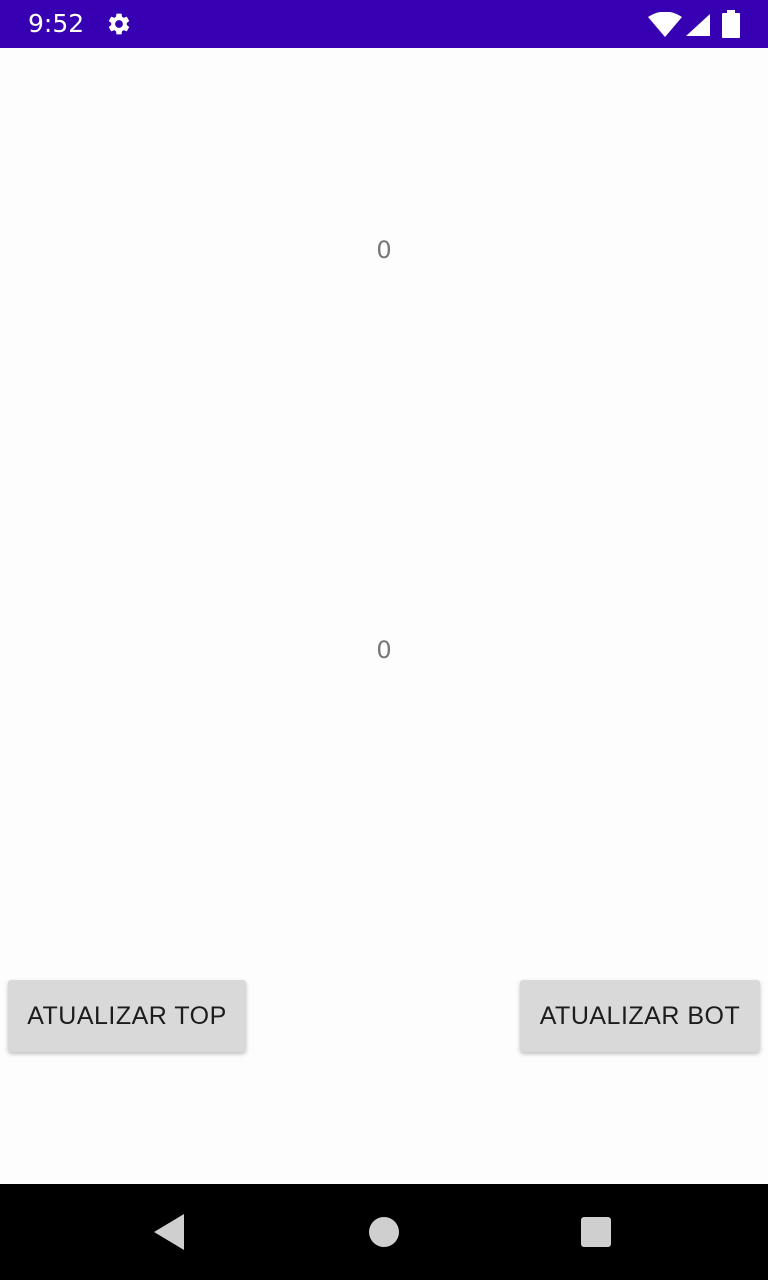  I want to click on home-icon, so click(384, 1232).